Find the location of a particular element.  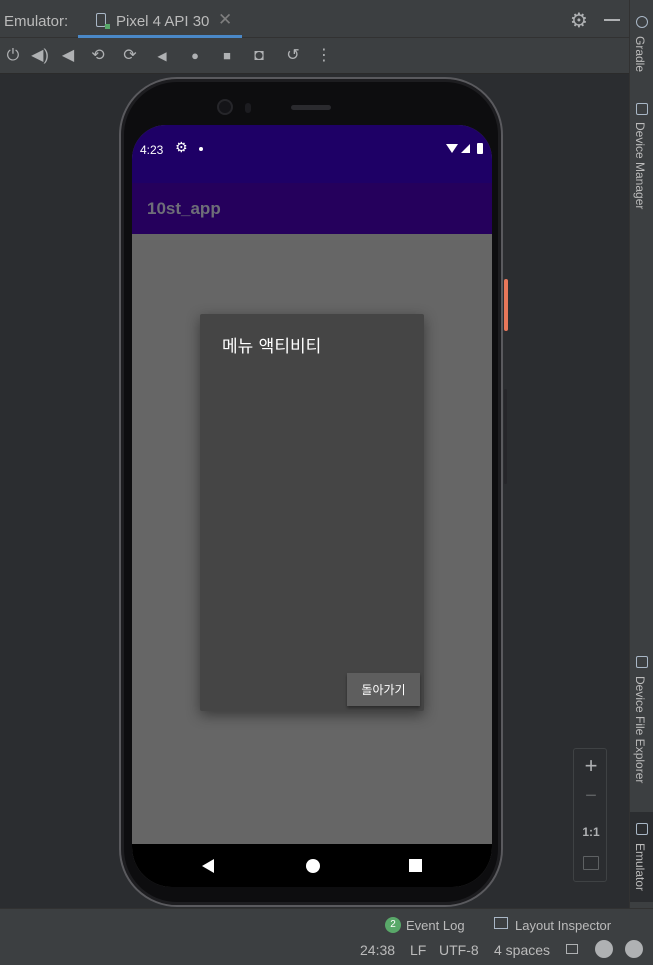

layout-inspector-icon is located at coordinates (501, 923).